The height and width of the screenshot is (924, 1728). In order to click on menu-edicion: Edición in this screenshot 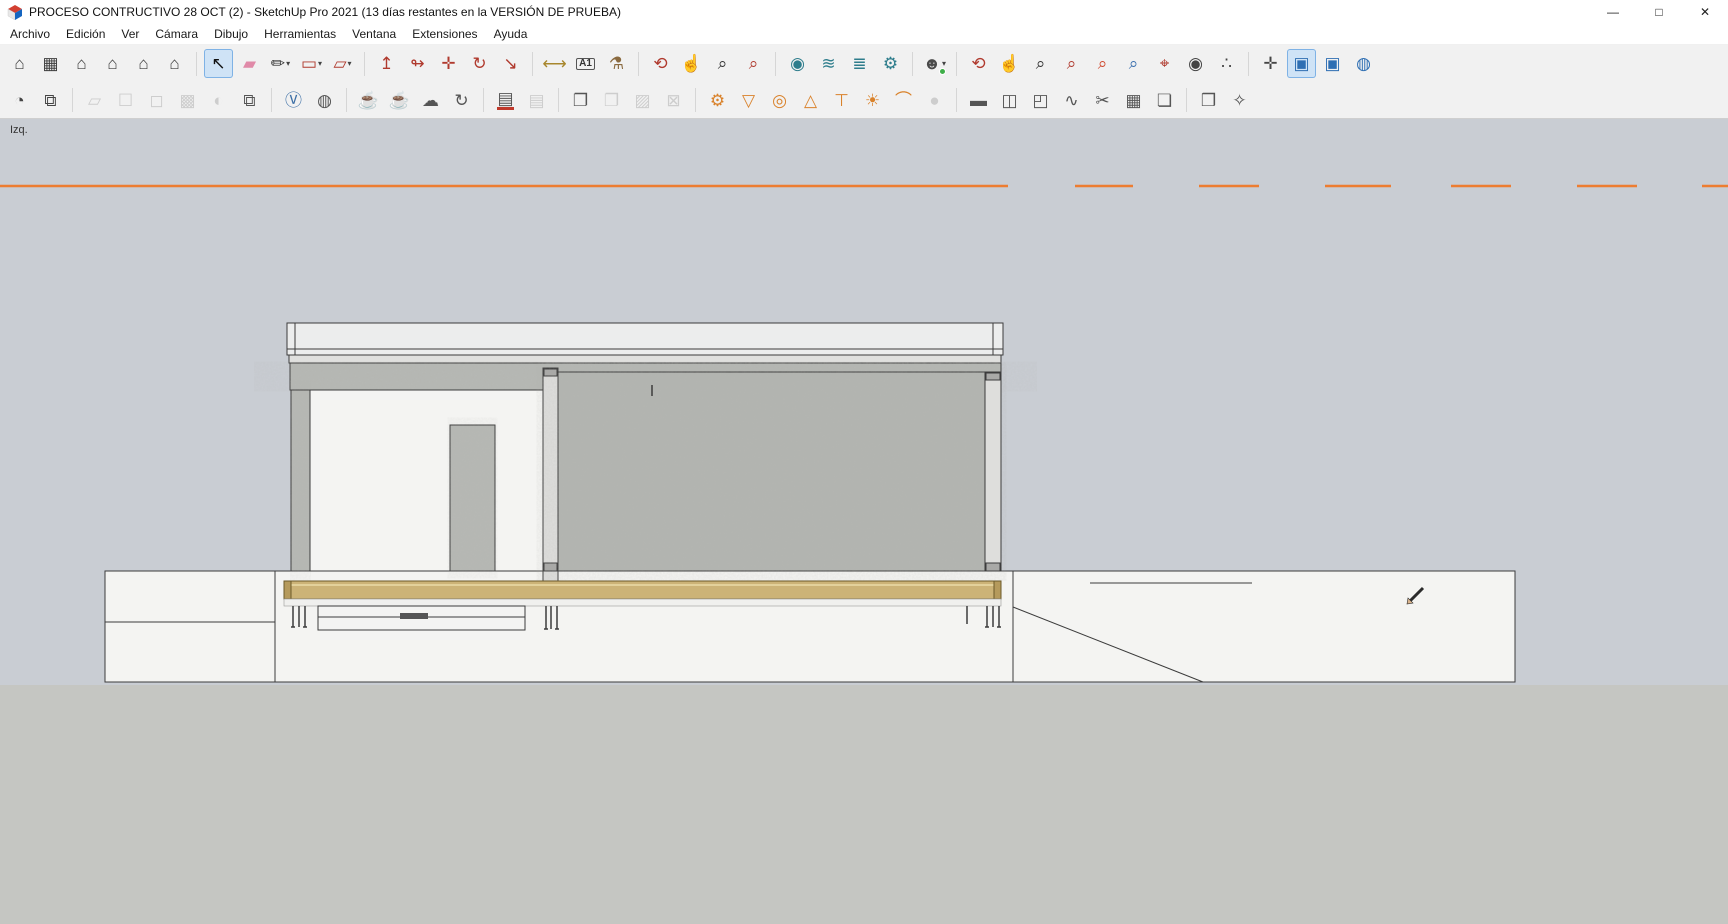, I will do `click(85, 34)`.